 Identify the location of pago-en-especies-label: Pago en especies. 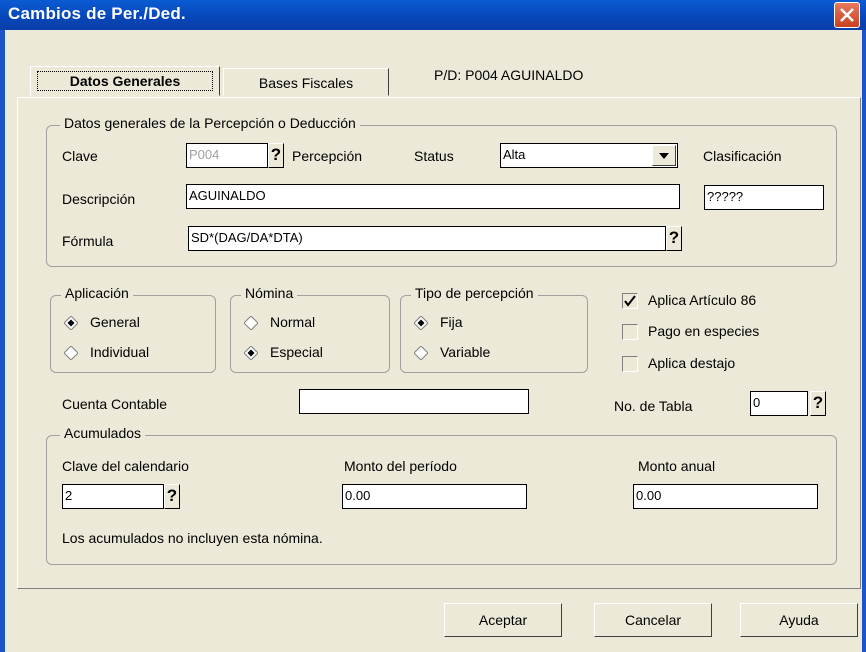
(704, 331).